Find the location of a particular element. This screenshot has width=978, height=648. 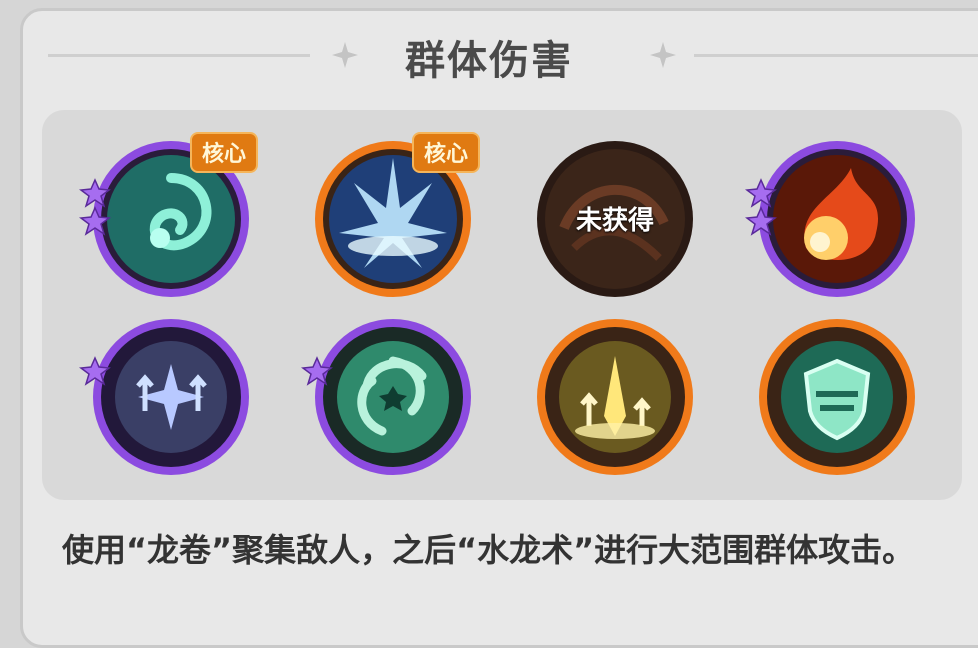

locked-label: 未获得 is located at coordinates (614, 221).